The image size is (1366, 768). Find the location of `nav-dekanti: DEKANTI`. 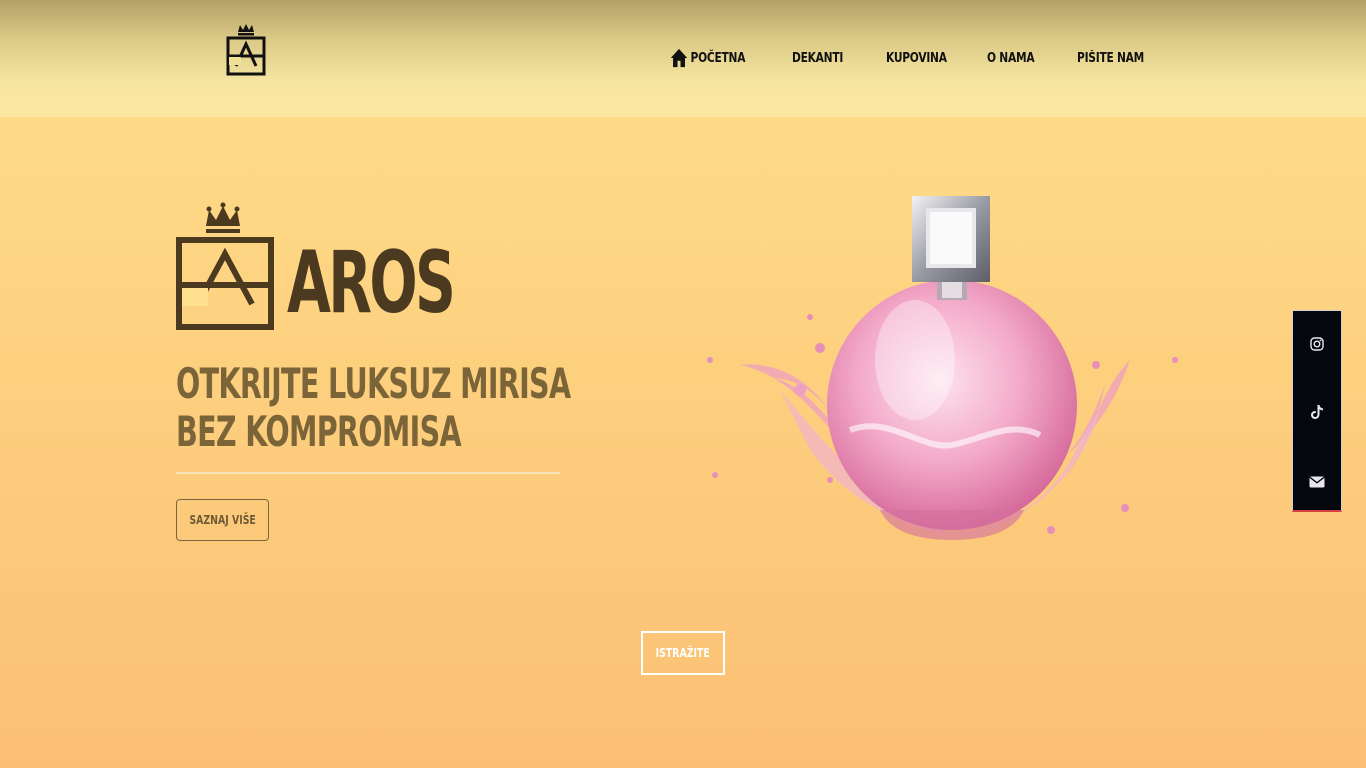

nav-dekanti: DEKANTI is located at coordinates (817, 58).